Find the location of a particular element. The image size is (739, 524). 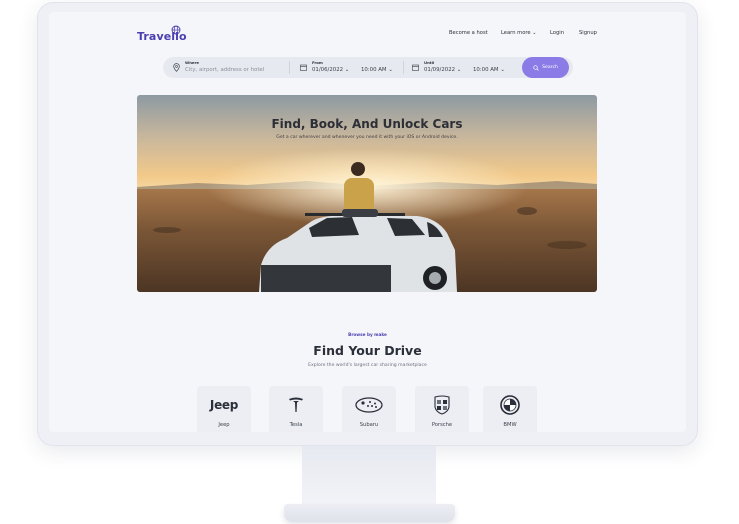

until-time-select: 10:00 AM ⌄ is located at coordinates (489, 70).